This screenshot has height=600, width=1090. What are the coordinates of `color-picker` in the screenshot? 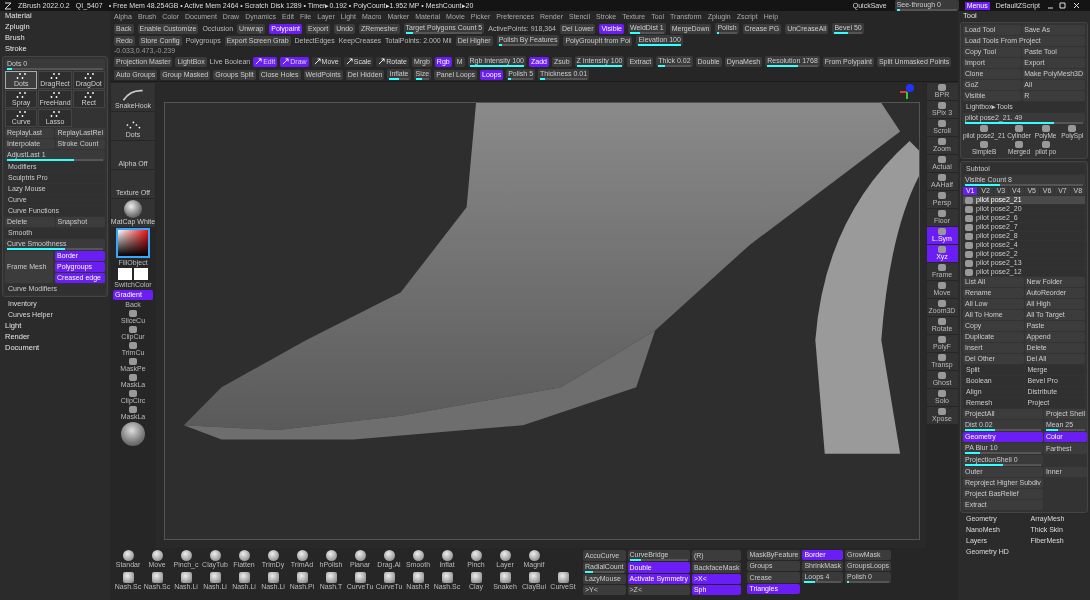 It's located at (133, 243).